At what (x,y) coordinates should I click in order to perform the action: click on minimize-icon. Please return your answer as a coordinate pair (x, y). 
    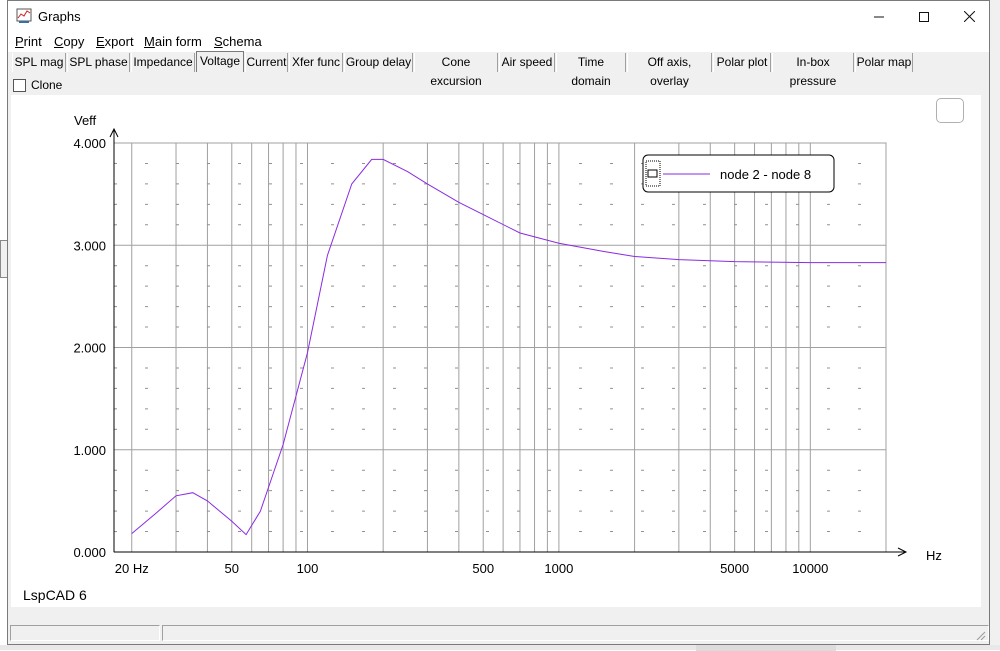
    Looking at the image, I should click on (879, 16).